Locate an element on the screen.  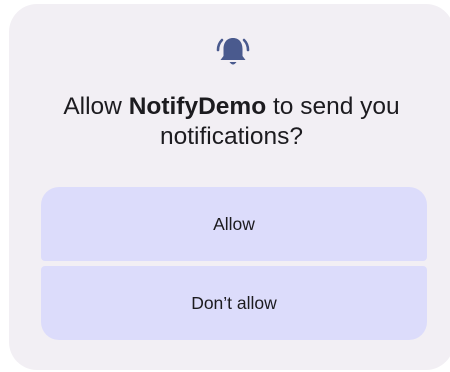
allow-button-label: Allow is located at coordinates (234, 223).